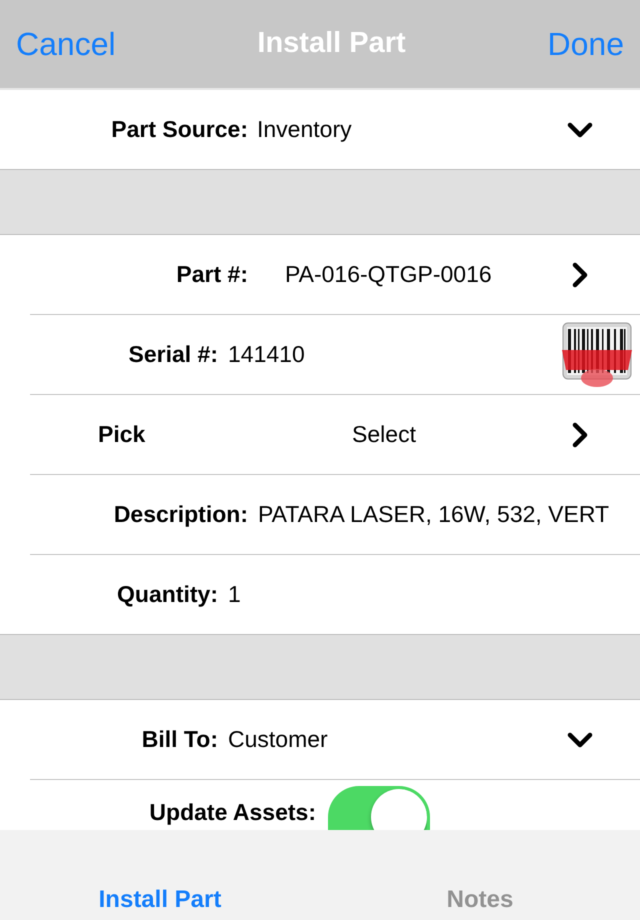 This screenshot has height=920, width=640. I want to click on field-label: Pick, so click(122, 434).